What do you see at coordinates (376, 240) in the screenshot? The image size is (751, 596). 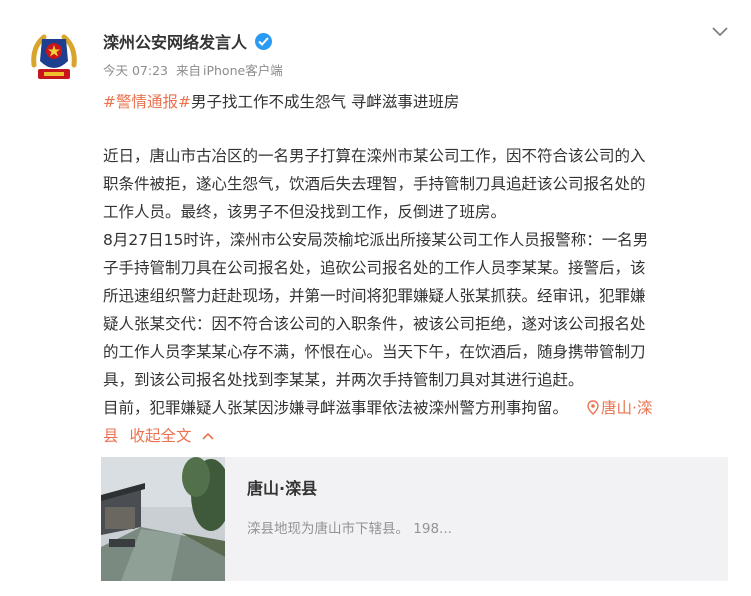 I see `body-line: 8月27日15时许，滦州市公安局茨榆坨派出所接某公司工作人员报警称：一名男` at bounding box center [376, 240].